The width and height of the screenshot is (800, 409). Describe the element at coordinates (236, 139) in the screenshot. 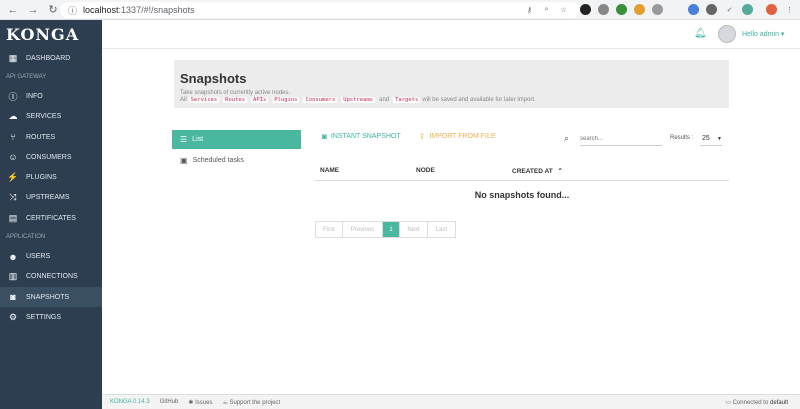

I see `menu-item-list: ☰ List` at that location.